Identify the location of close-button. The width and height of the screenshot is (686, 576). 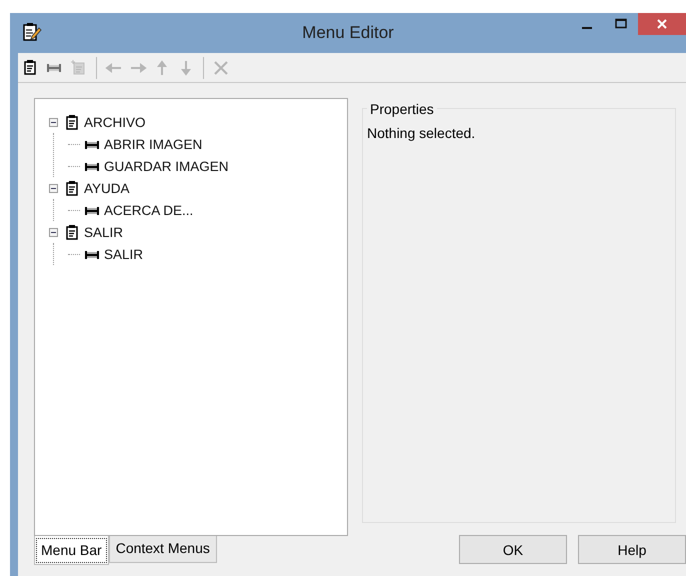
(662, 24).